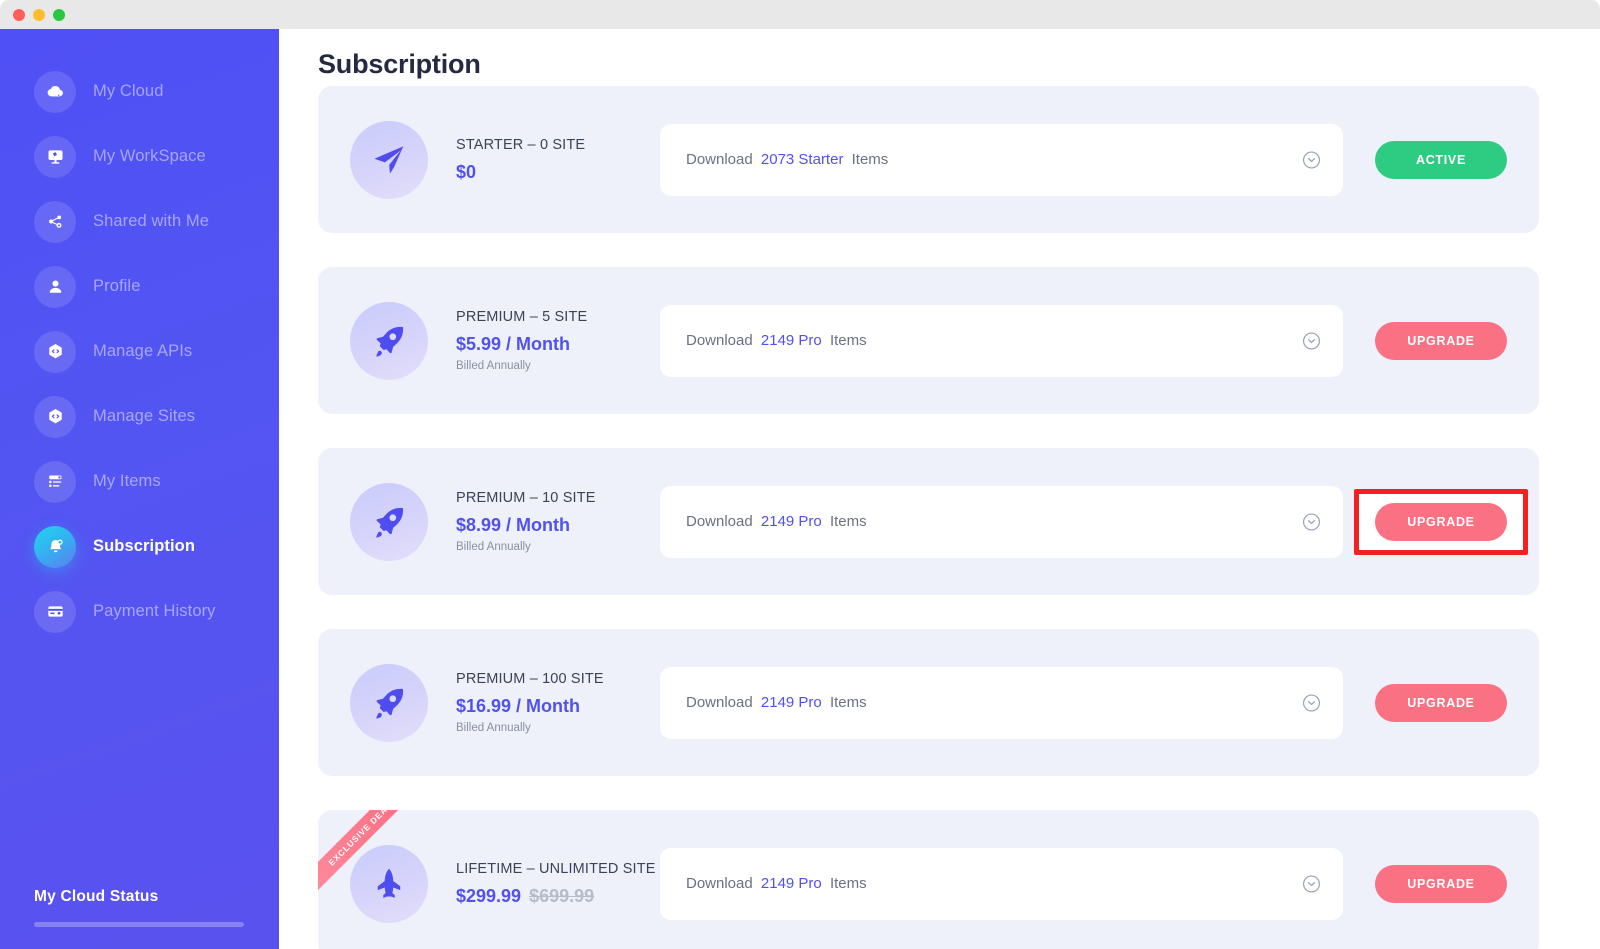  Describe the element at coordinates (55, 481) in the screenshot. I see `list-items-icon` at that location.